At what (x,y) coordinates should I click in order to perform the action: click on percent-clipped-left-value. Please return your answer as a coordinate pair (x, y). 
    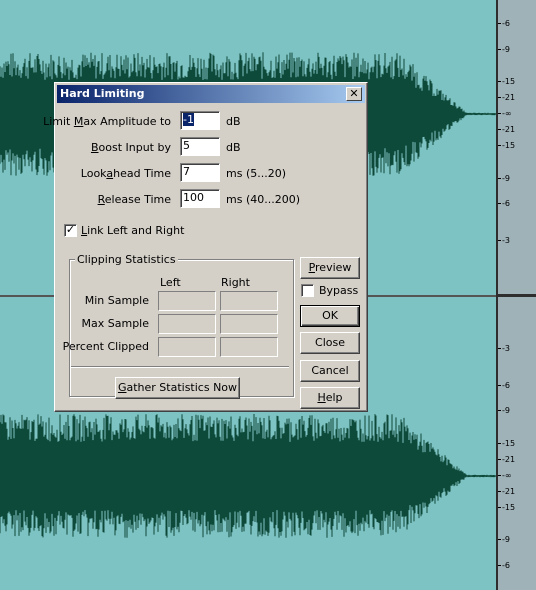
    Looking at the image, I should click on (187, 347).